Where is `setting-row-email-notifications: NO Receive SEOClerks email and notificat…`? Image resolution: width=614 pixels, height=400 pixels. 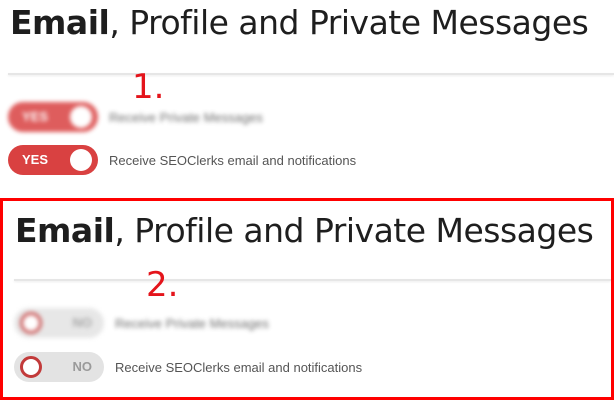 setting-row-email-notifications: NO Receive SEOClerks email and notificat… is located at coordinates (188, 367).